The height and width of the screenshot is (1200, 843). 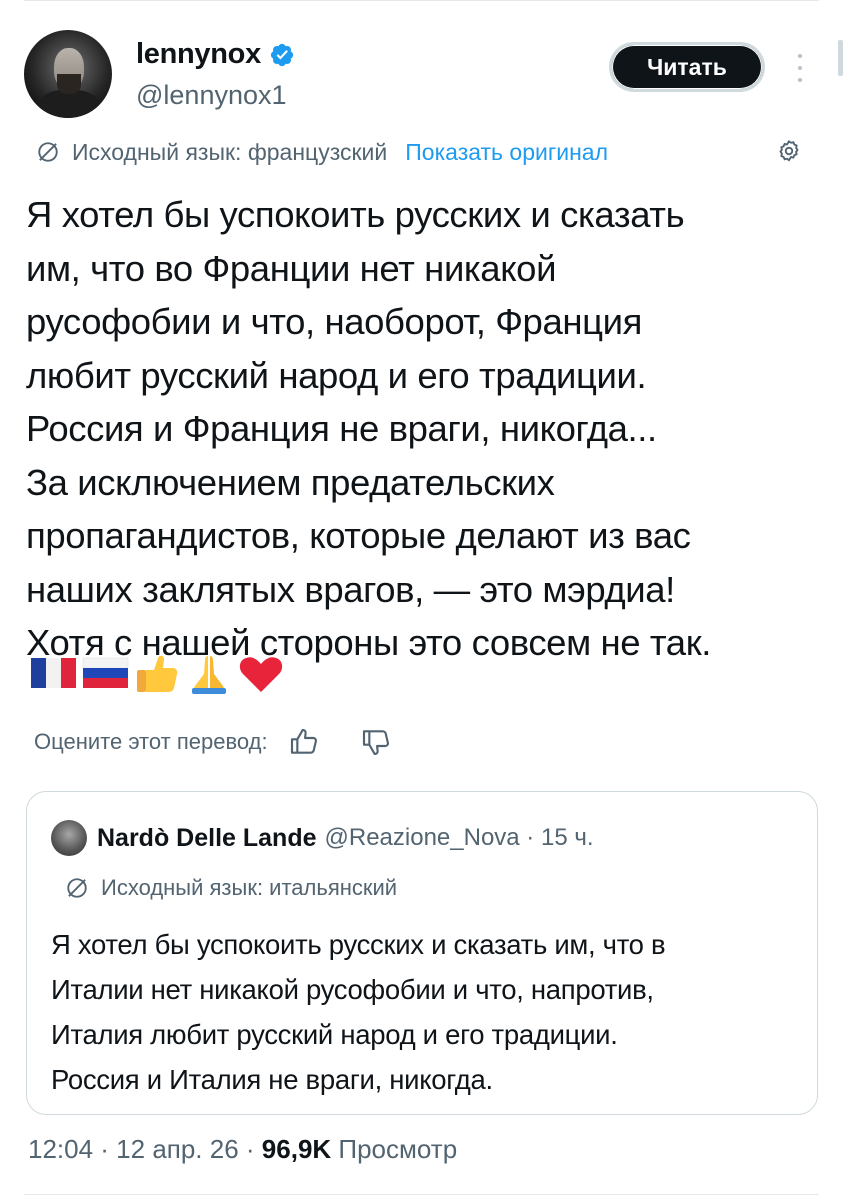 I want to click on quoted-tweet-header: Nardò Delle Lande @Reazione_Nova · 15 ч., so click(x=322, y=838).